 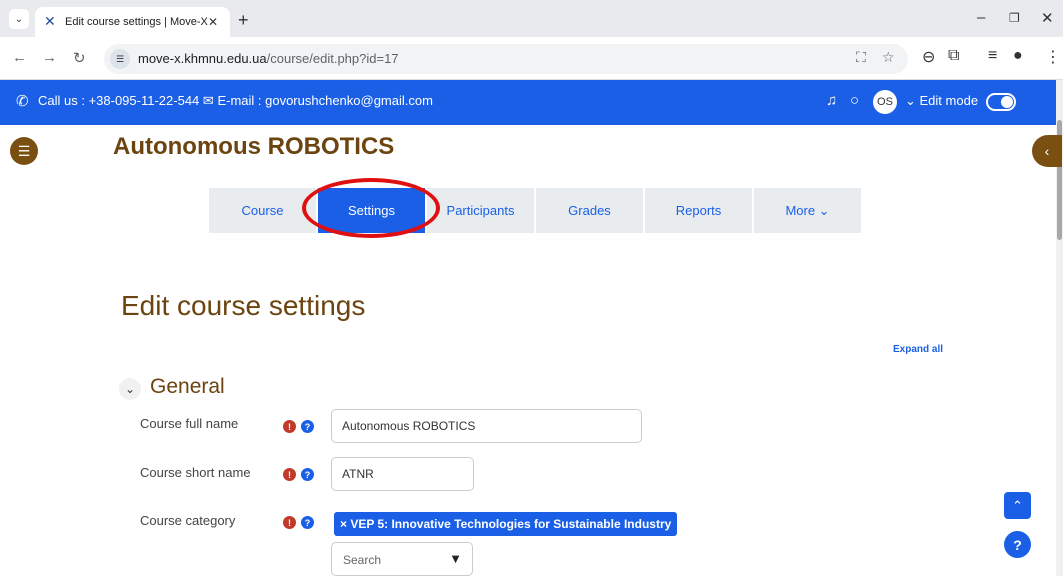 I want to click on tab-search-icon: ⌄, so click(x=19, y=19).